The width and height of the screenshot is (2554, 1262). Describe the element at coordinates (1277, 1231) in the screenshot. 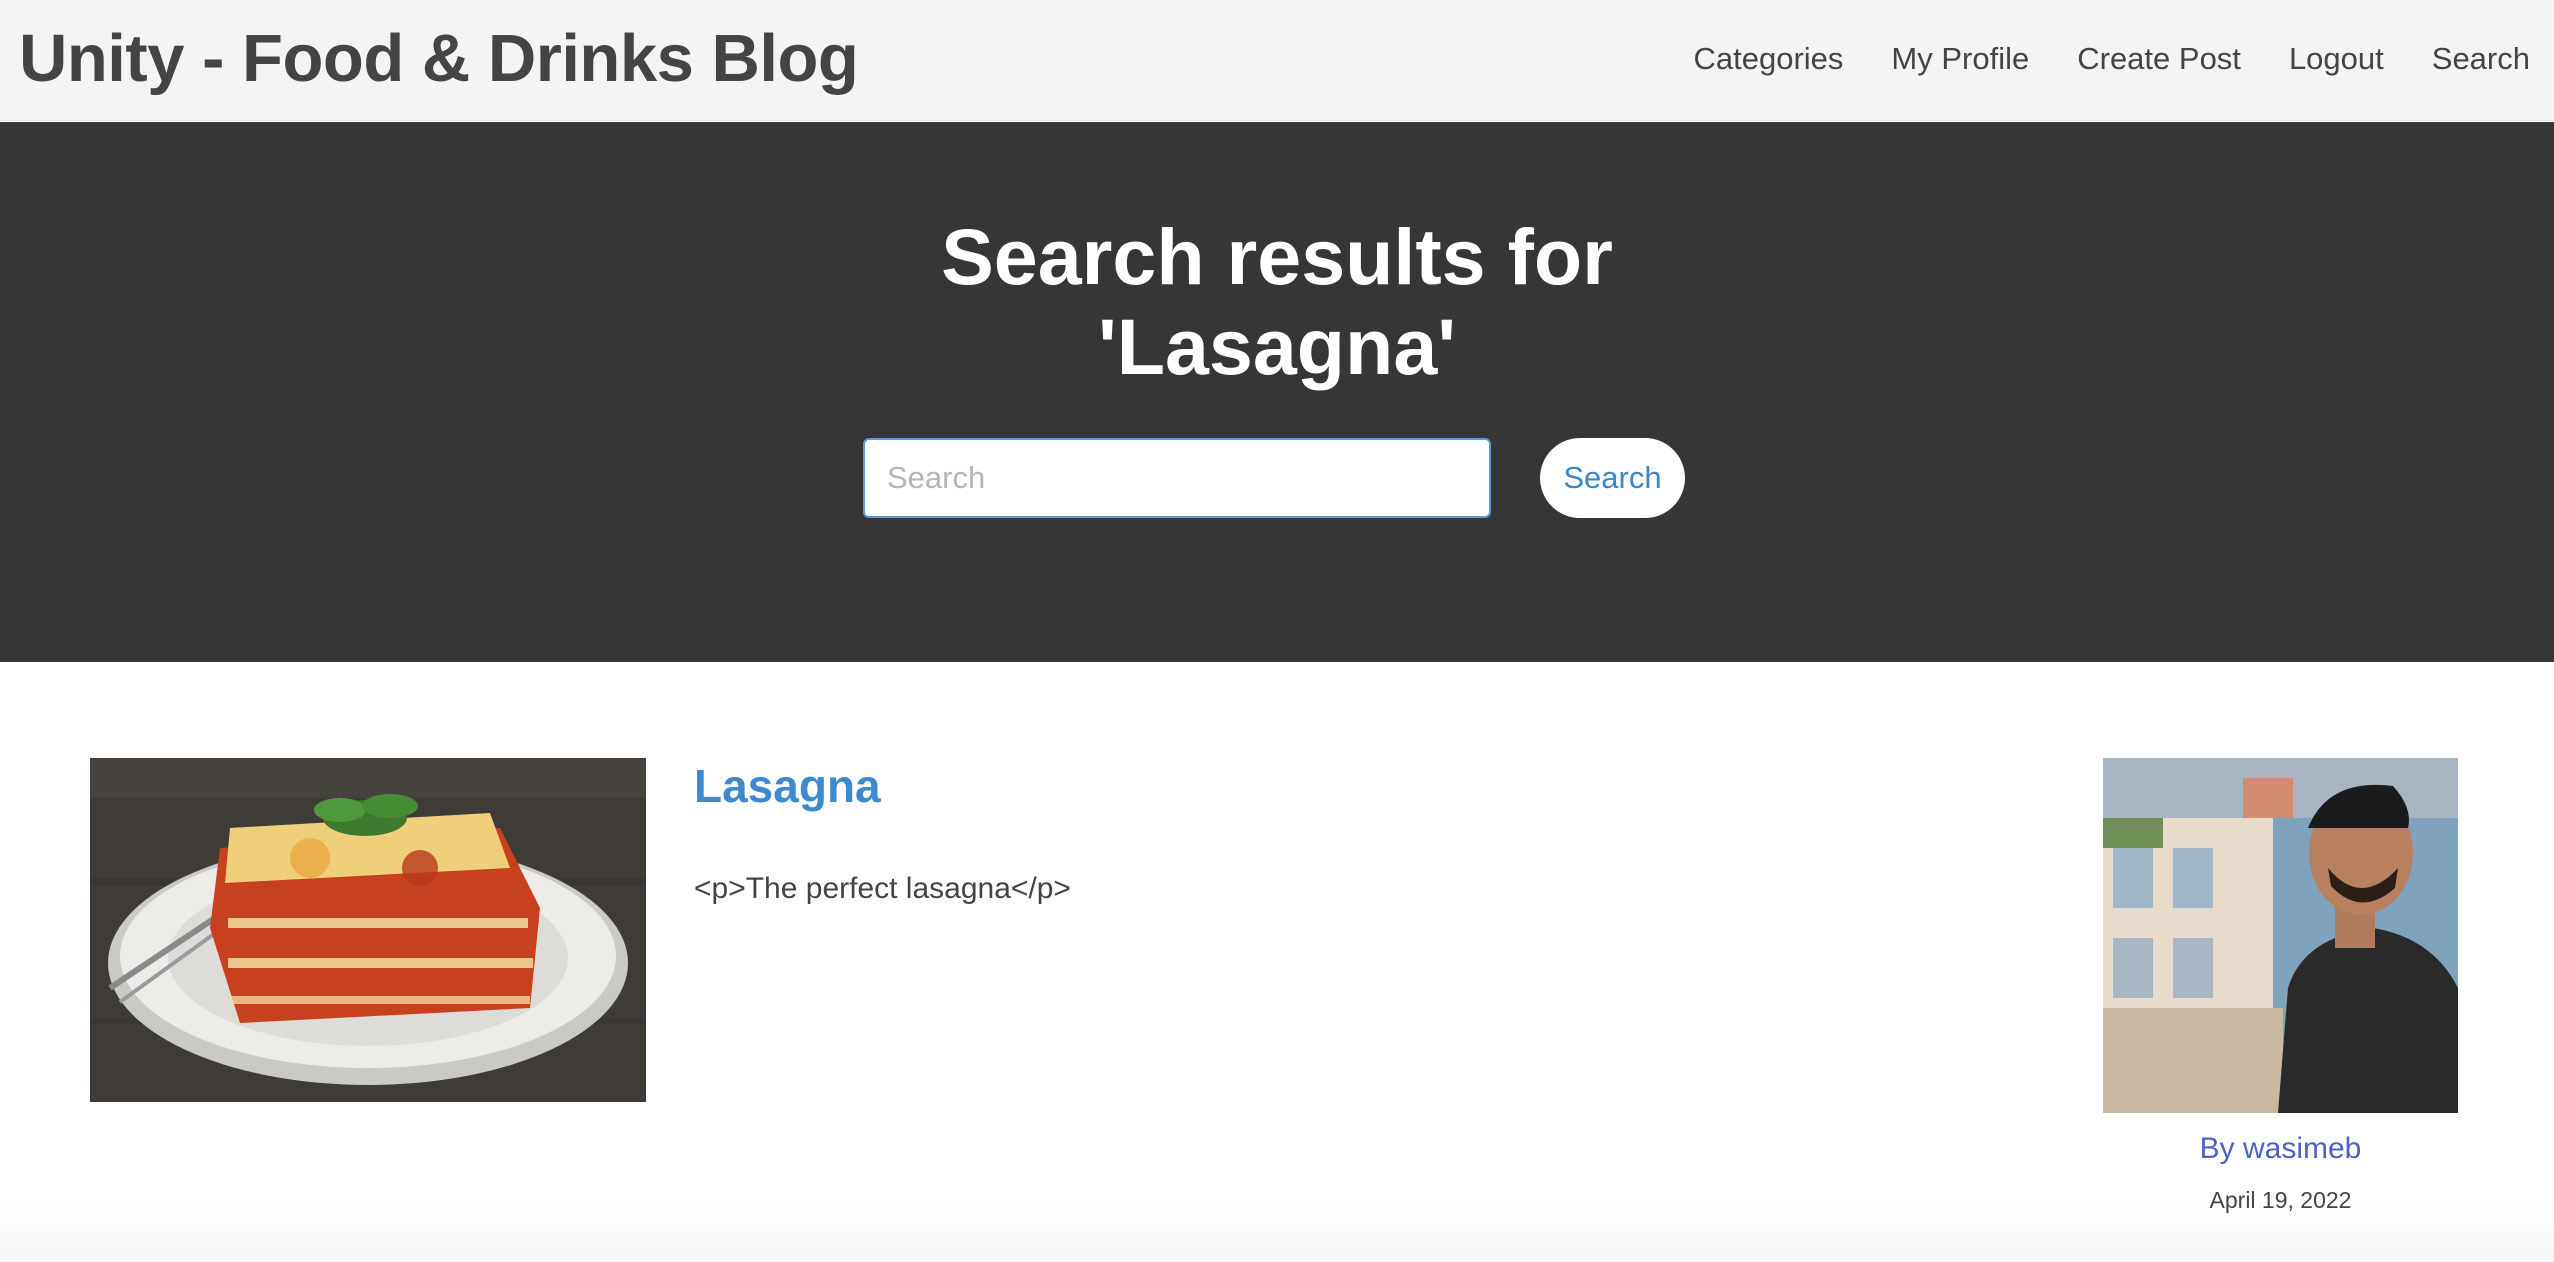

I see `content-bottom-shadow` at that location.